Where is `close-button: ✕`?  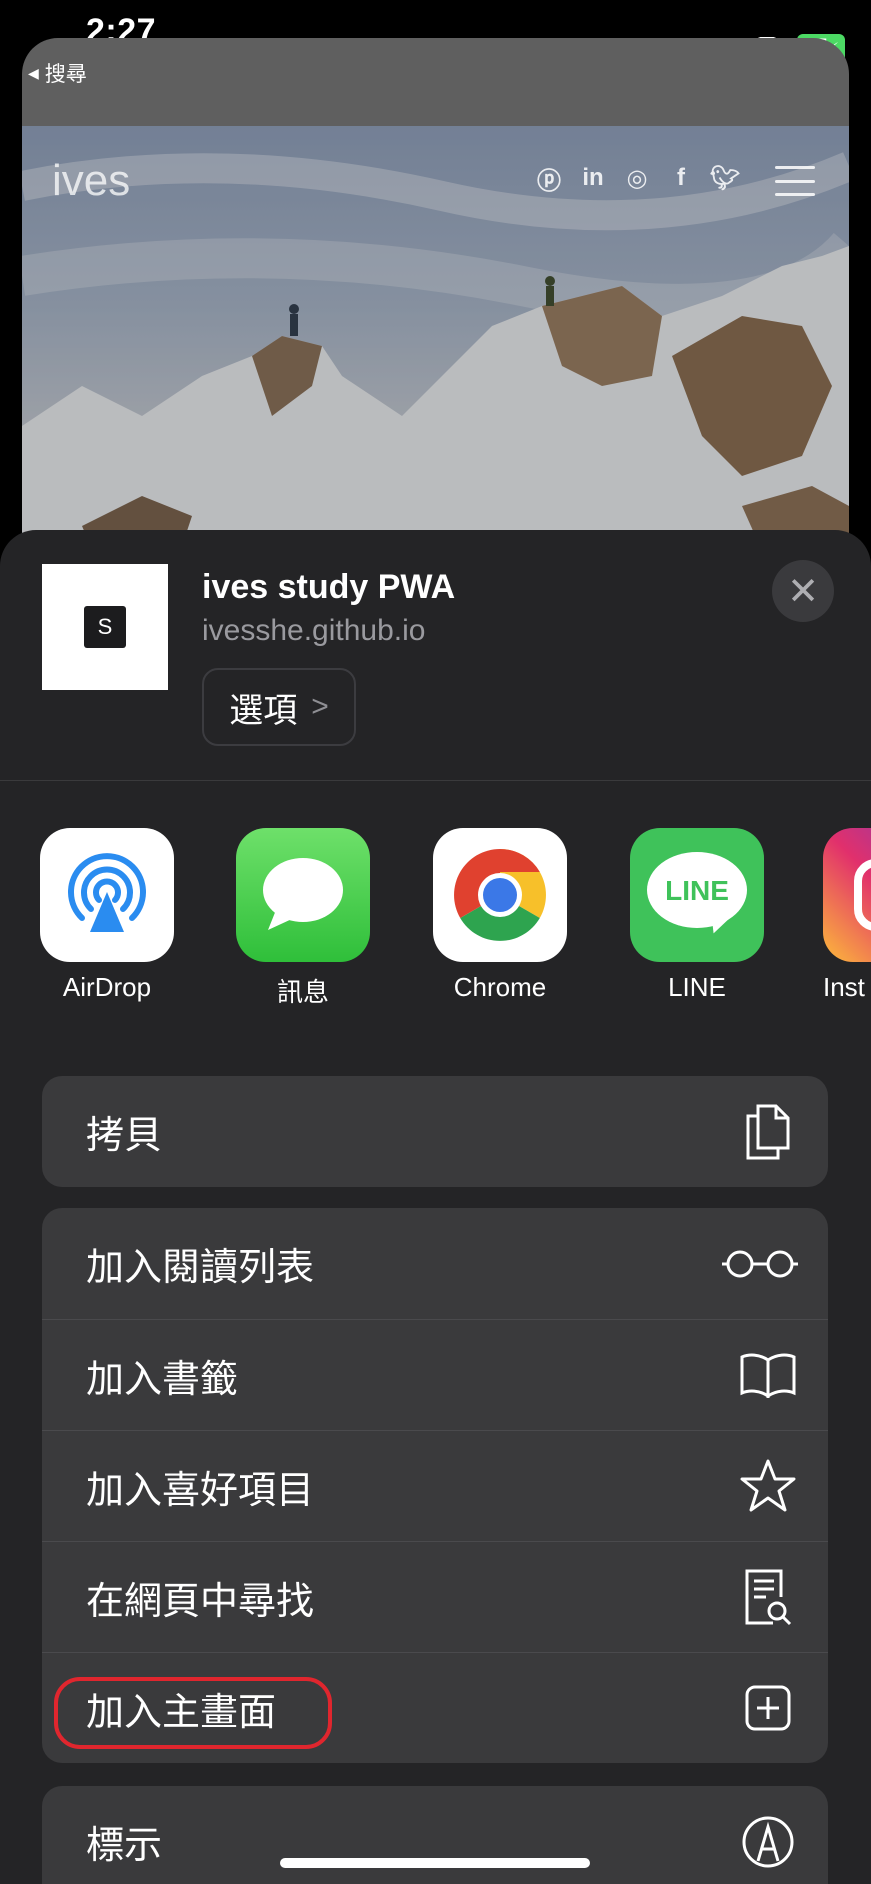 close-button: ✕ is located at coordinates (803, 591).